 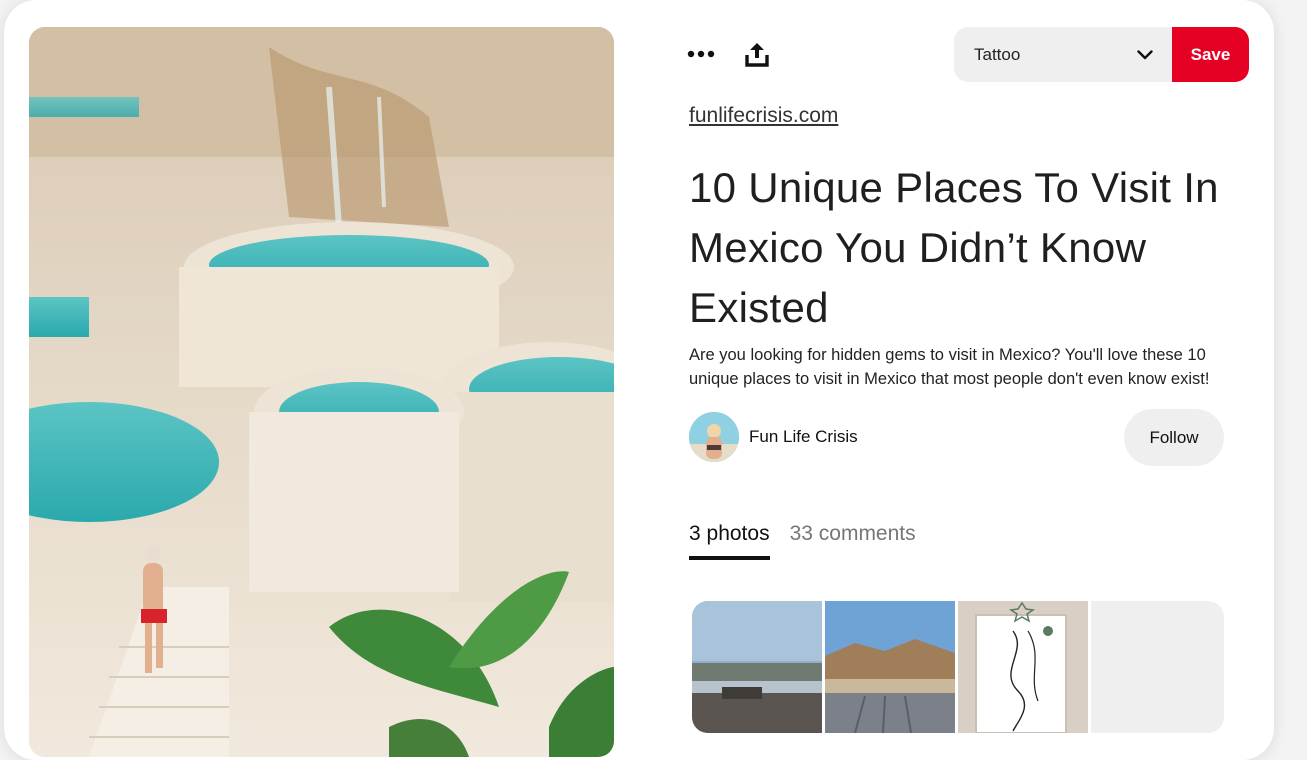 I want to click on avatar, so click(x=714, y=437).